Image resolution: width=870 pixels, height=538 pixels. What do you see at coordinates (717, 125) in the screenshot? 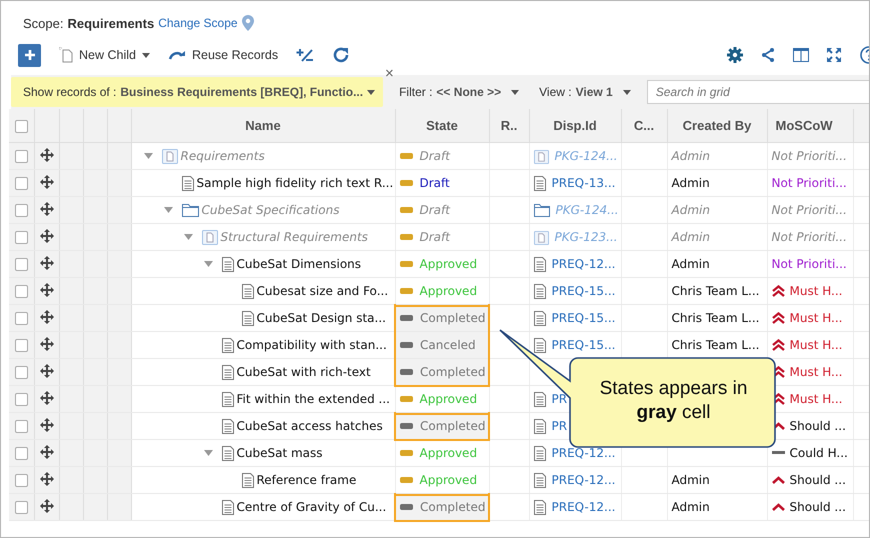
I see `column-header: Created By` at bounding box center [717, 125].